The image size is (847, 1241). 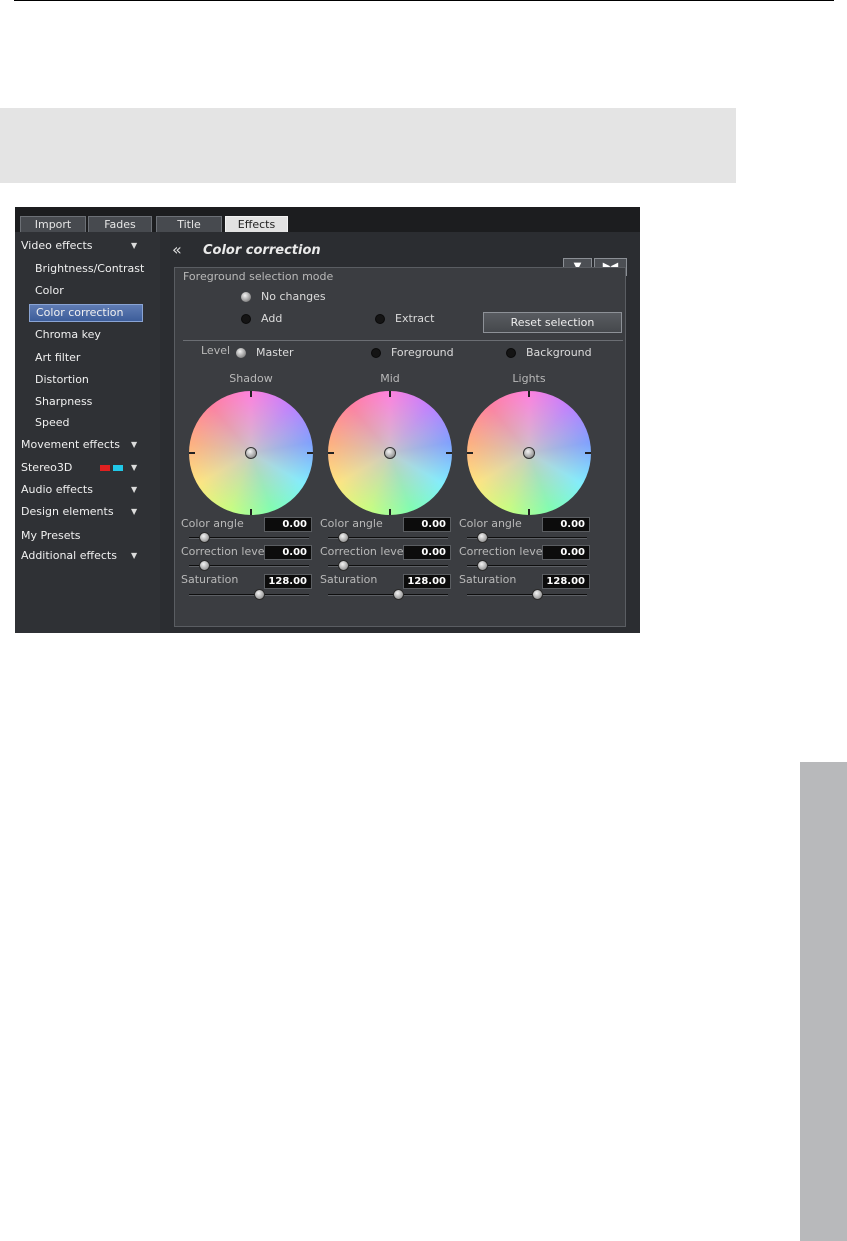 I want to click on sidebar-group-video-effects: Video effects ▼, so click(x=79, y=246).